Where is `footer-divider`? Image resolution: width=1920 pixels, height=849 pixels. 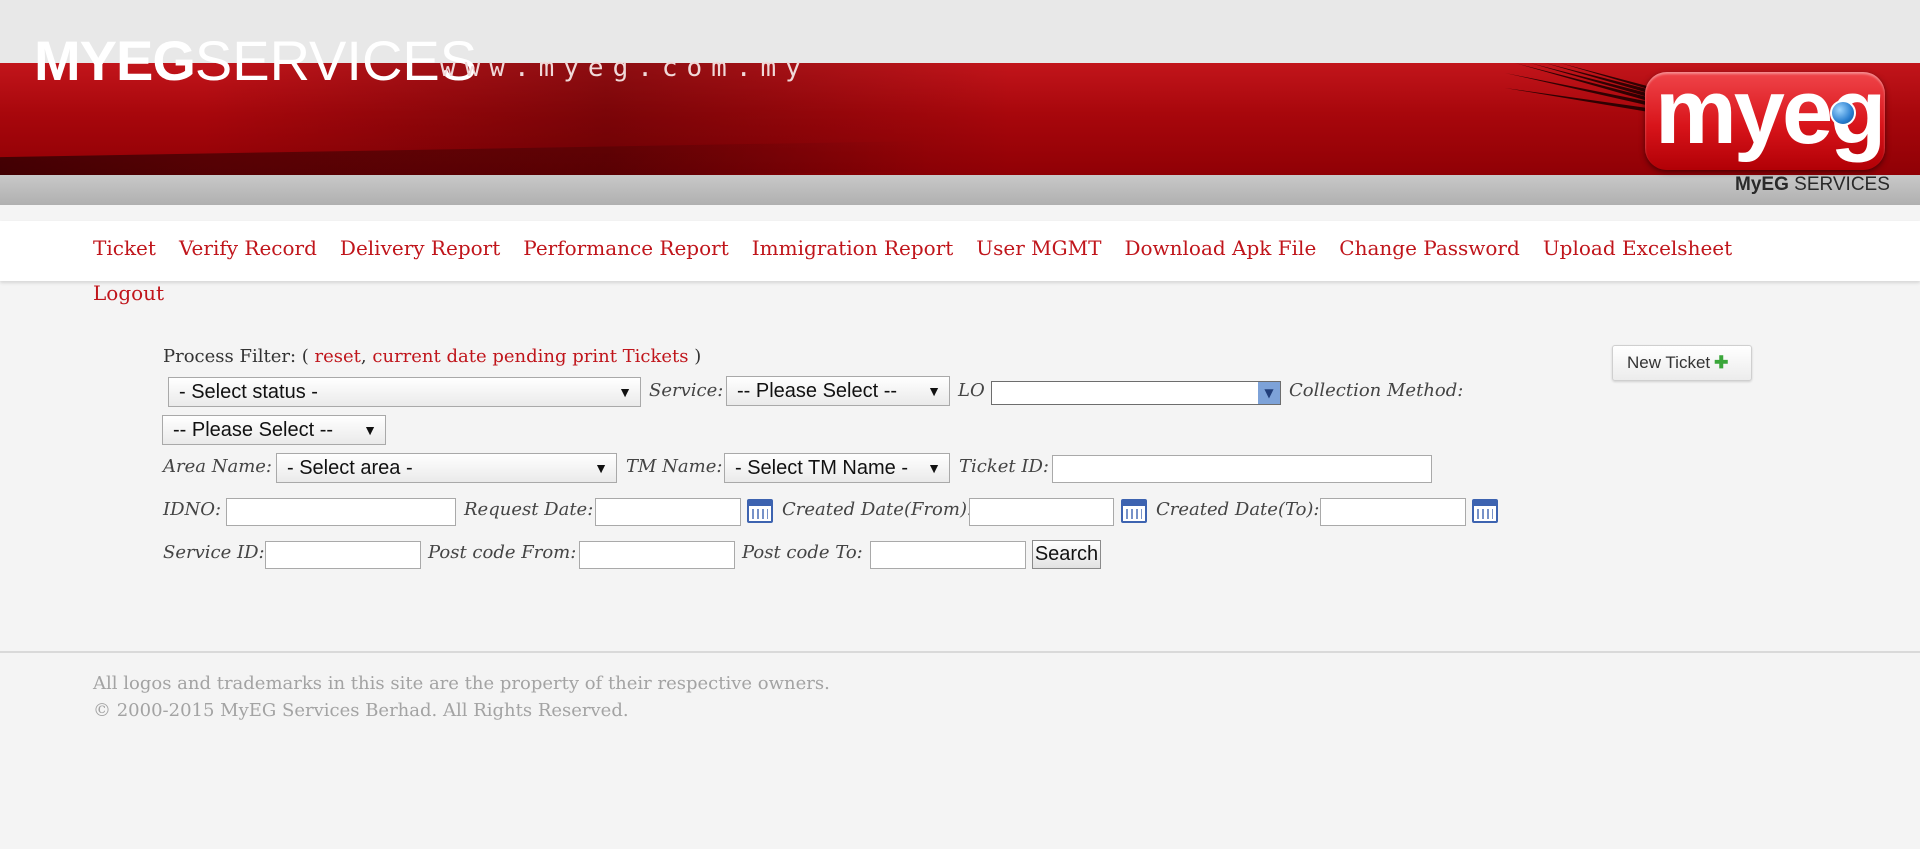
footer-divider is located at coordinates (960, 652).